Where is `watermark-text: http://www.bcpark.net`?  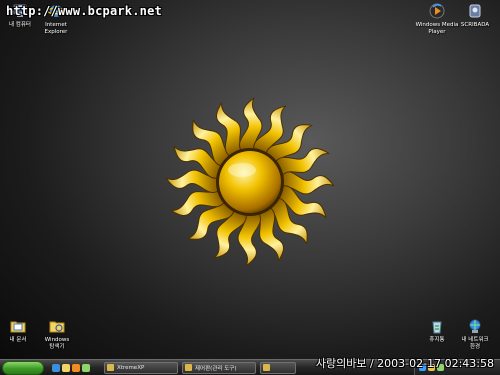 watermark-text: http://www.bcpark.net is located at coordinates (84, 11).